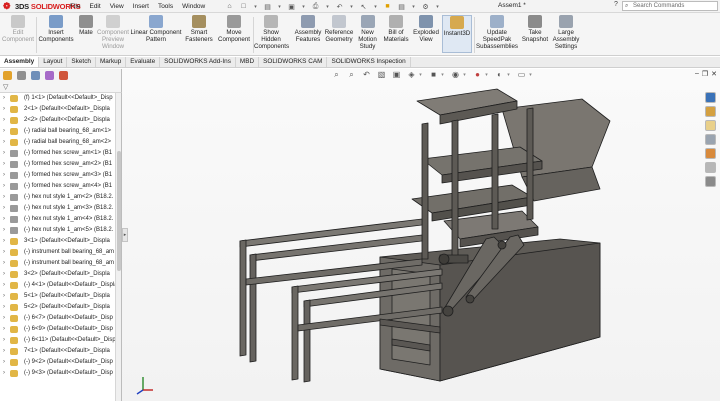  I want to click on insert-components-button: Insert Components, so click(56, 29).